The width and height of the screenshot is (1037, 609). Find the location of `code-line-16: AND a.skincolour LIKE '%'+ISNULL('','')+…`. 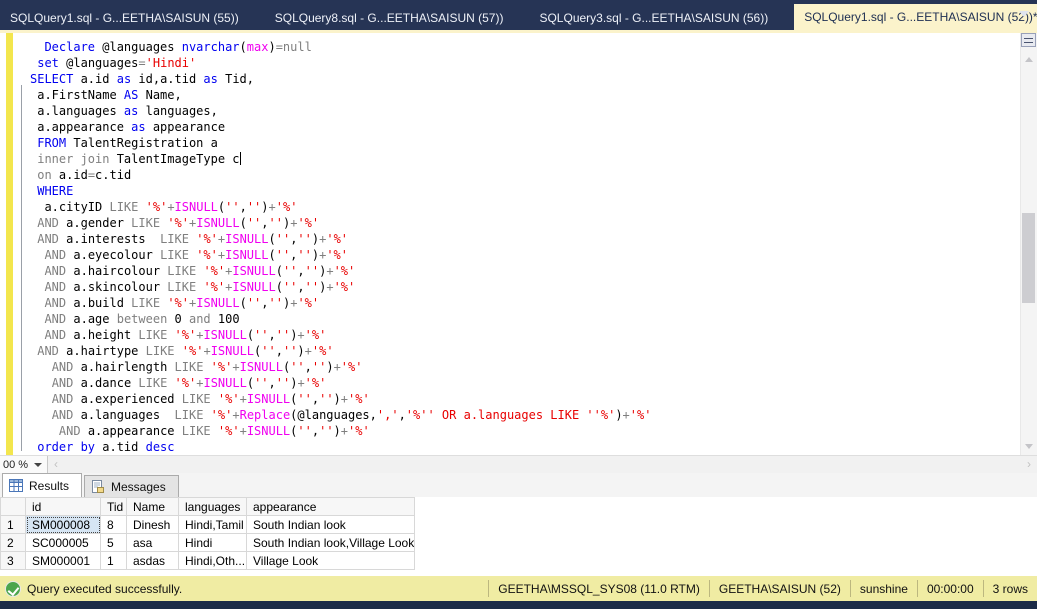

code-line-16: AND a.skincolour LIKE '%'+ISNULL('','')+… is located at coordinates (524, 287).